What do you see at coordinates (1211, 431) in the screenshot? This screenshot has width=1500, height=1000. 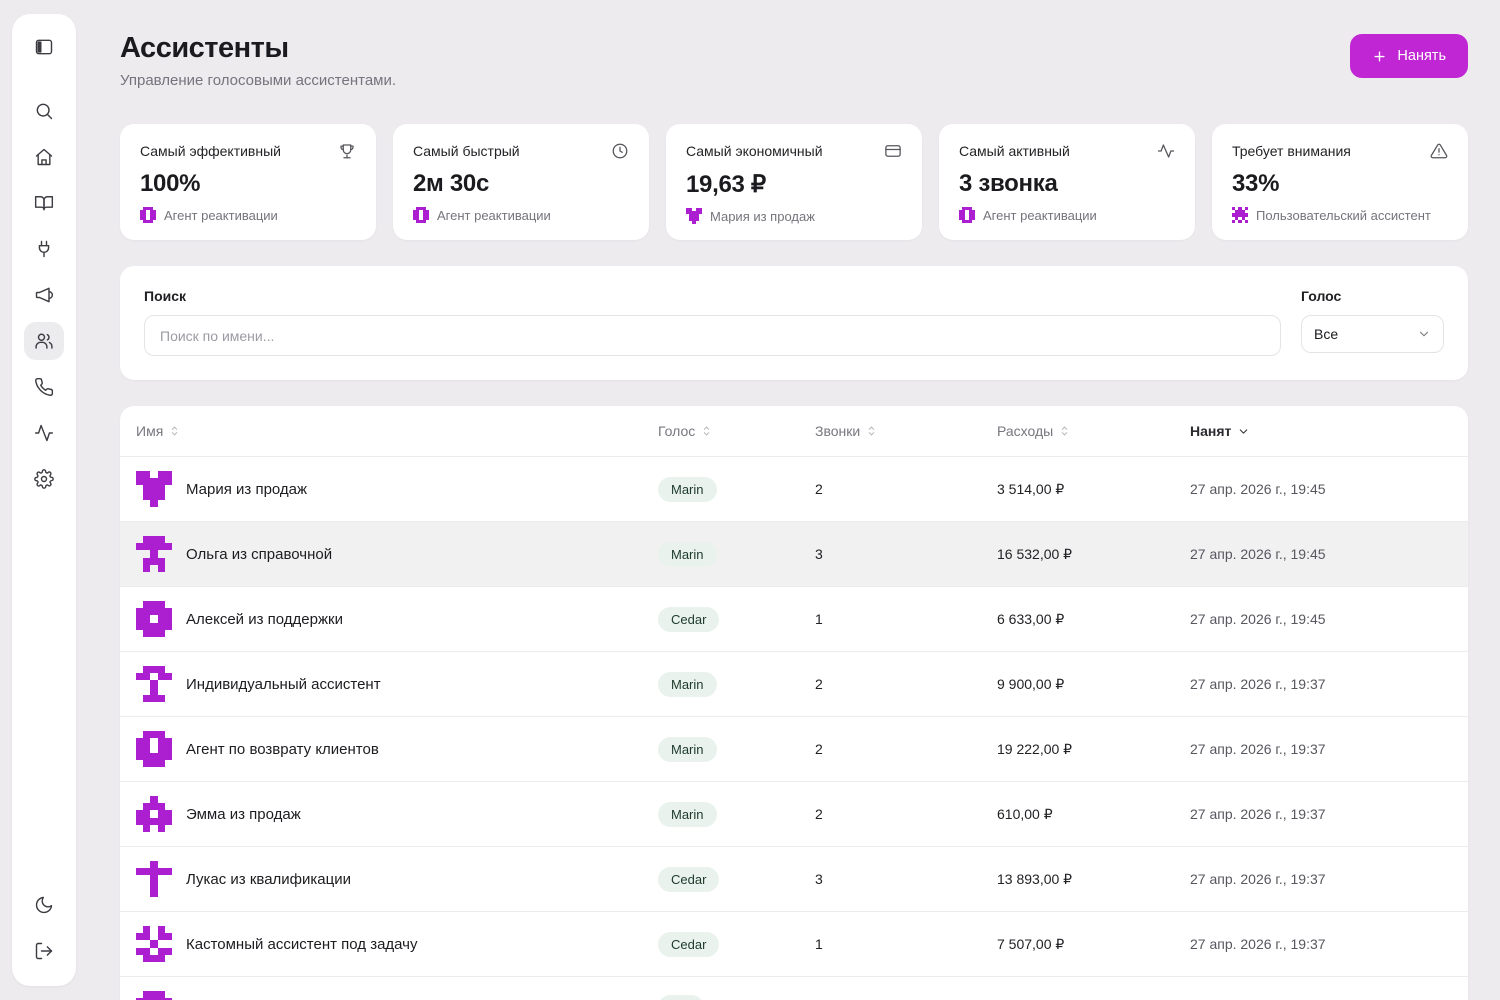 I see `column-label: Нанят` at bounding box center [1211, 431].